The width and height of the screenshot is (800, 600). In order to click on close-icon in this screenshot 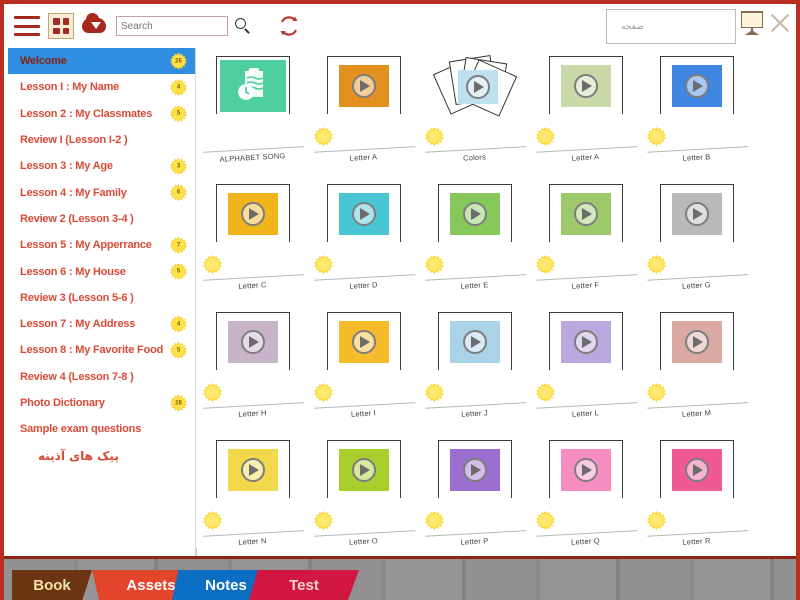, I will do `click(780, 23)`.